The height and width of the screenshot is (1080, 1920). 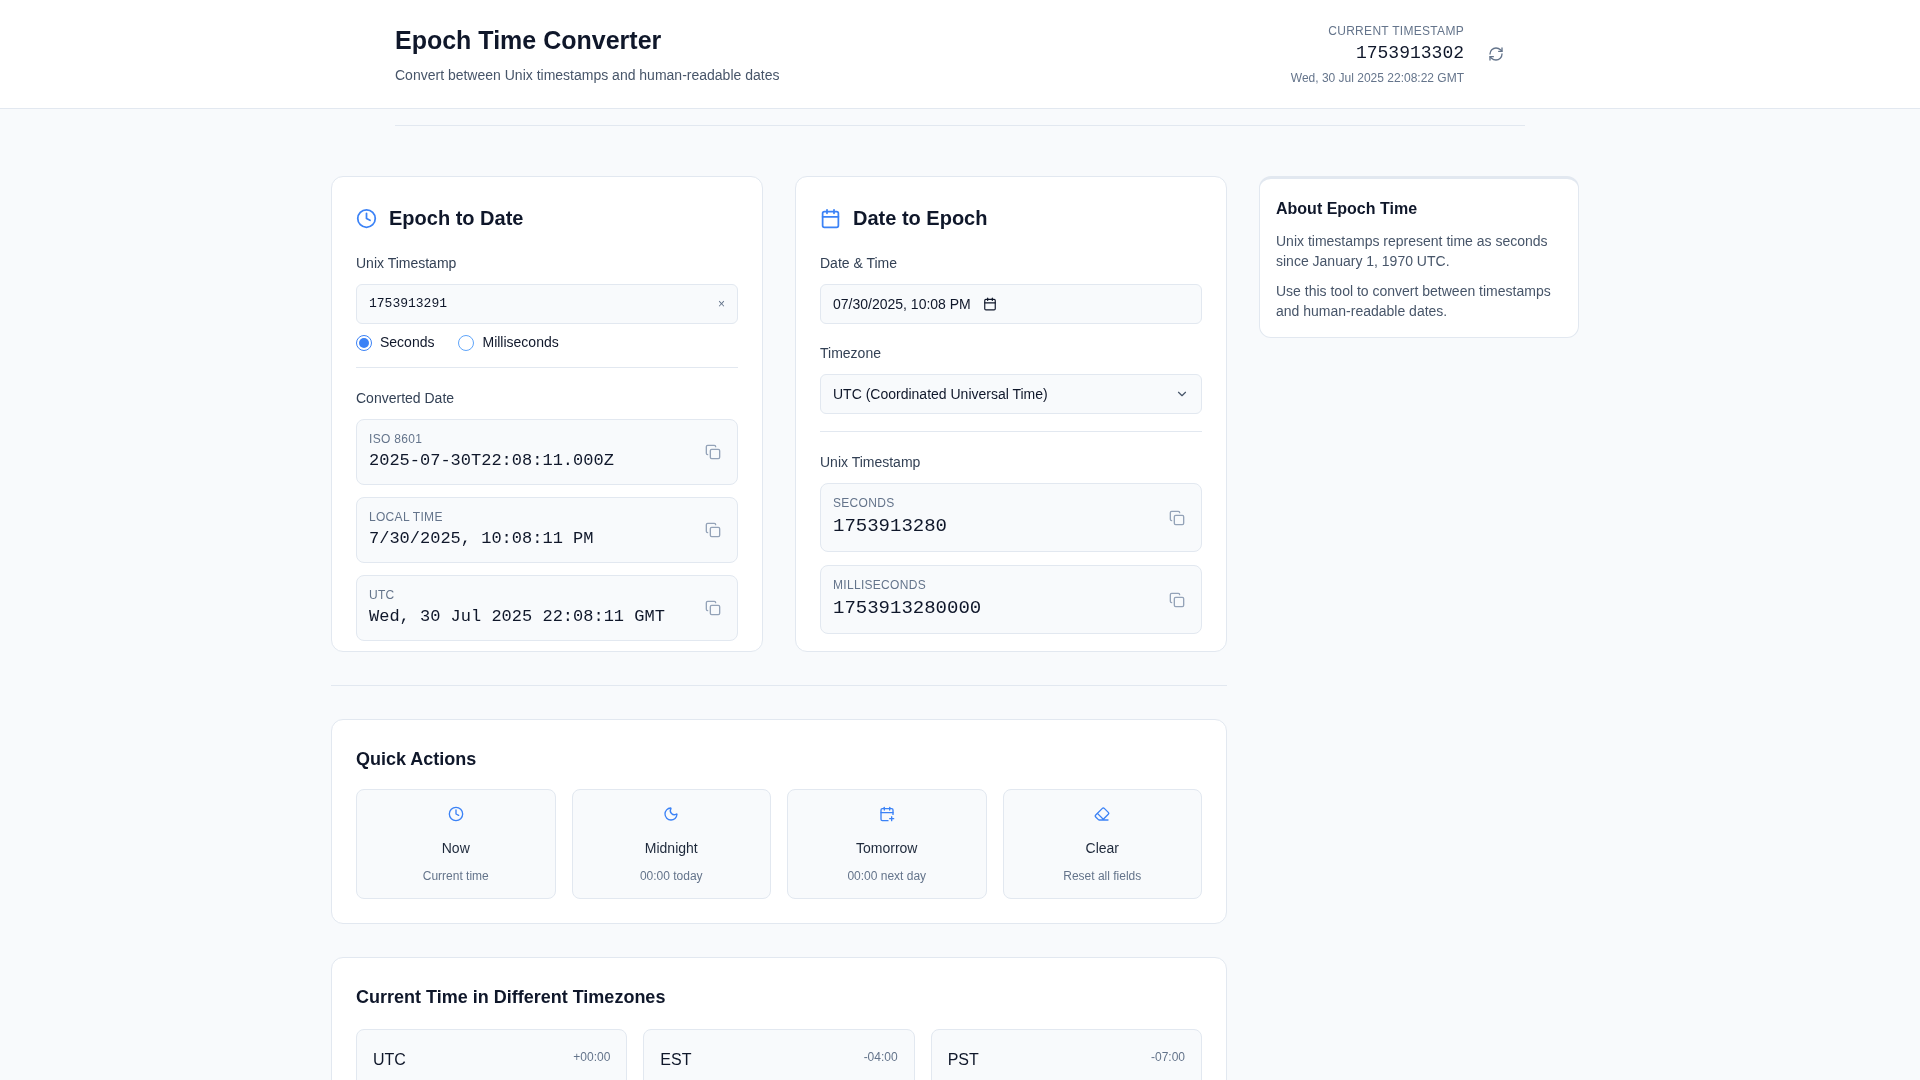 What do you see at coordinates (1347, 209) in the screenshot?
I see `about-title: About Epoch Time` at bounding box center [1347, 209].